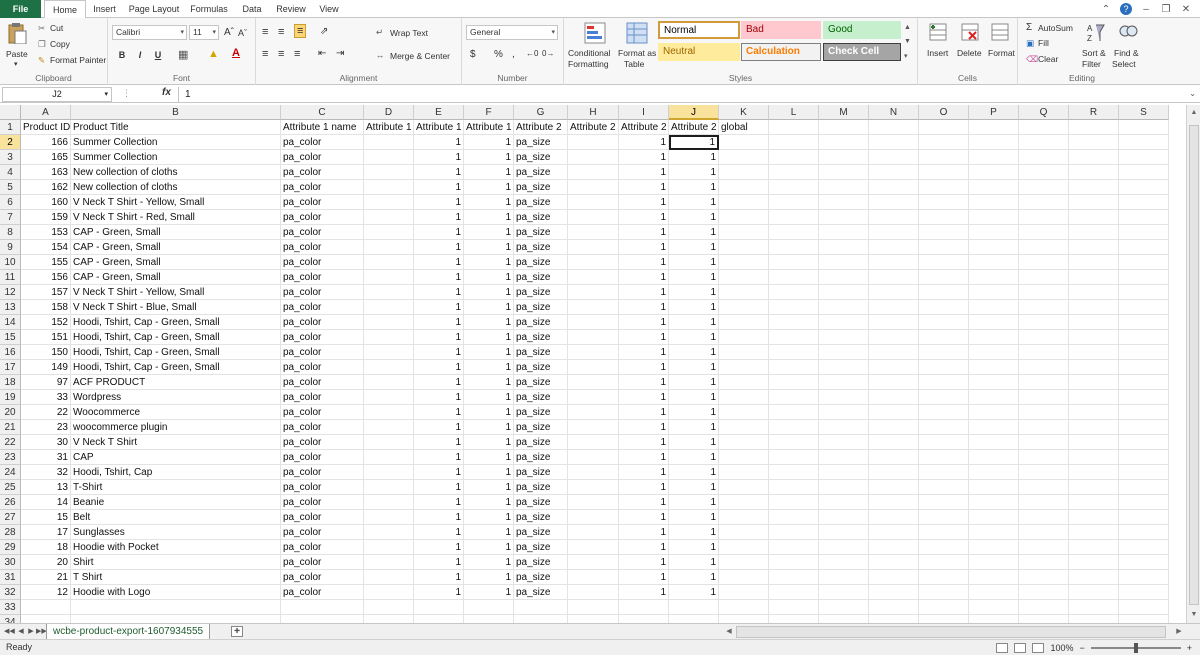  I want to click on styles-scroll-up-icon: ▲, so click(907, 27).